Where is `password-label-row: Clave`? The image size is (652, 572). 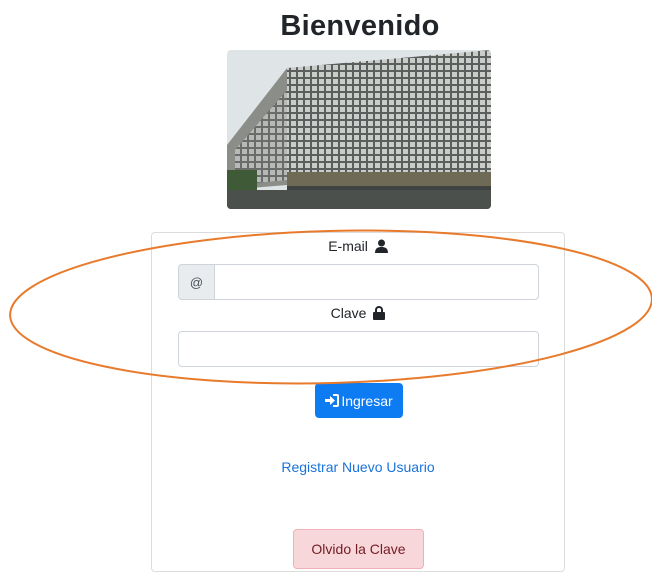
password-label-row: Clave is located at coordinates (358, 313).